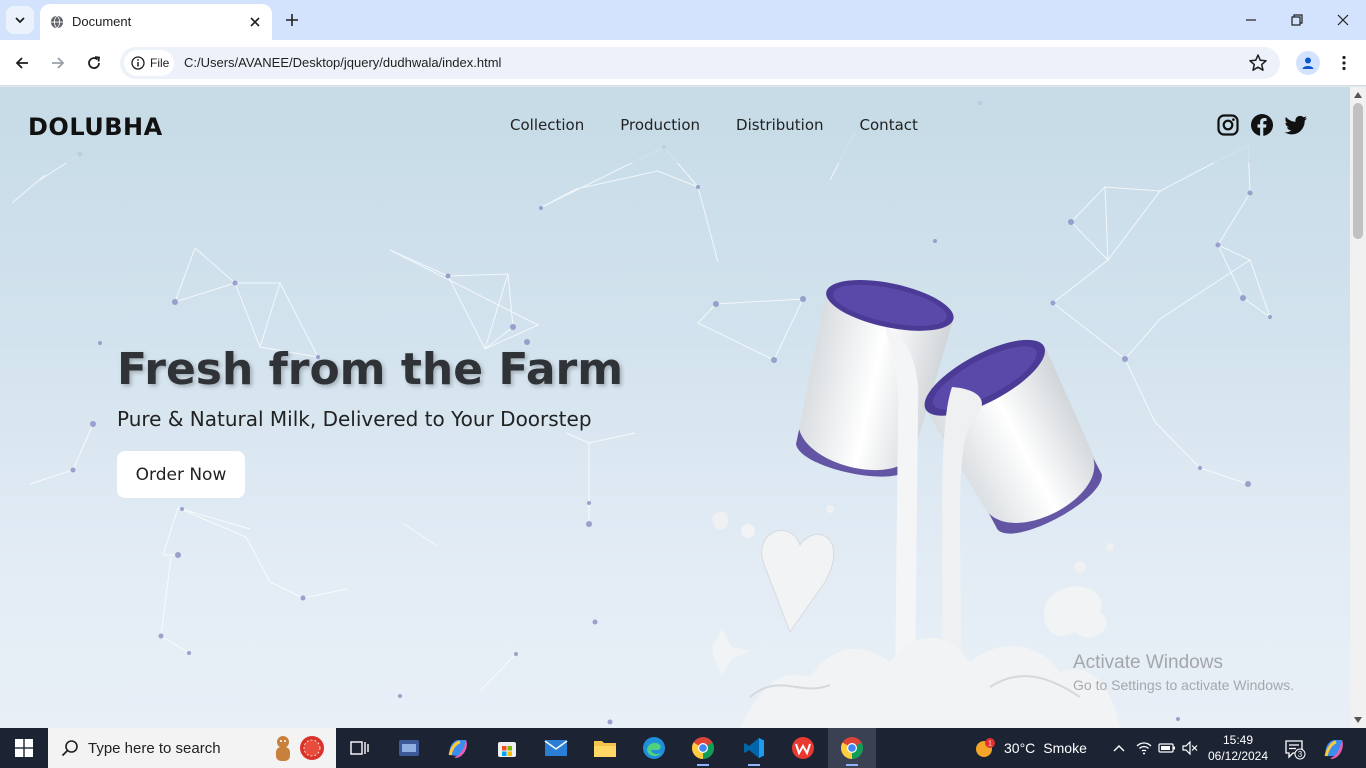 Image resolution: width=1366 pixels, height=768 pixels. Describe the element at coordinates (160, 63) in the screenshot. I see `file-chip-label: File` at that location.